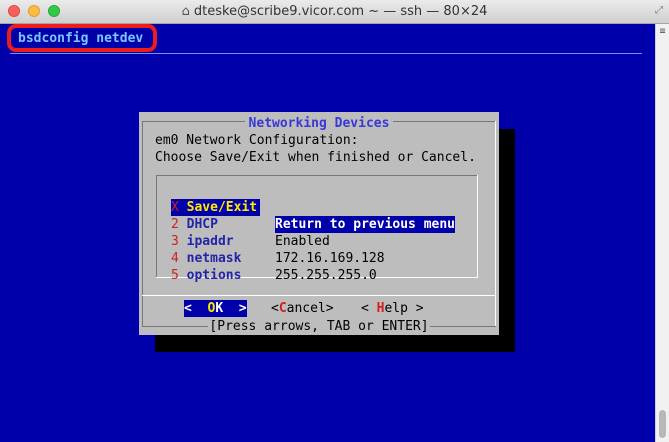 Image resolution: width=669 pixels, height=442 pixels. Describe the element at coordinates (662, 424) in the screenshot. I see `scrollbar-thumb` at that location.